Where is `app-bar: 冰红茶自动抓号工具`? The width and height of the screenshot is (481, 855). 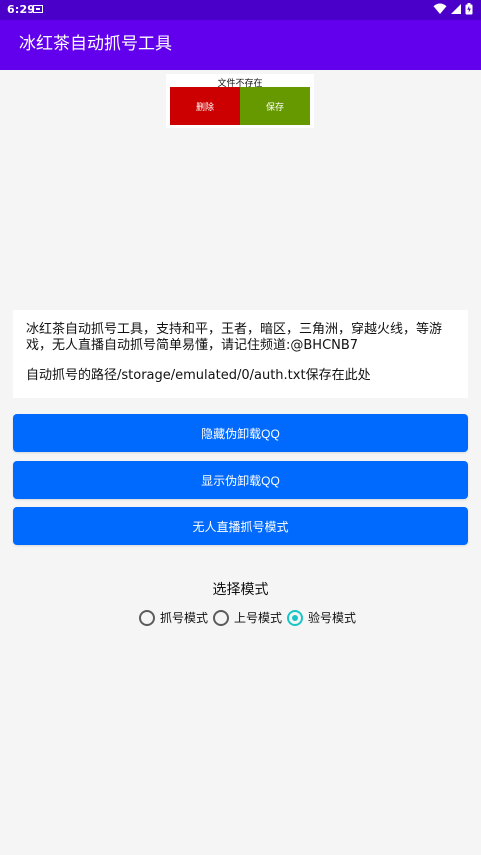
app-bar: 冰红茶自动抓号工具 is located at coordinates (240, 45).